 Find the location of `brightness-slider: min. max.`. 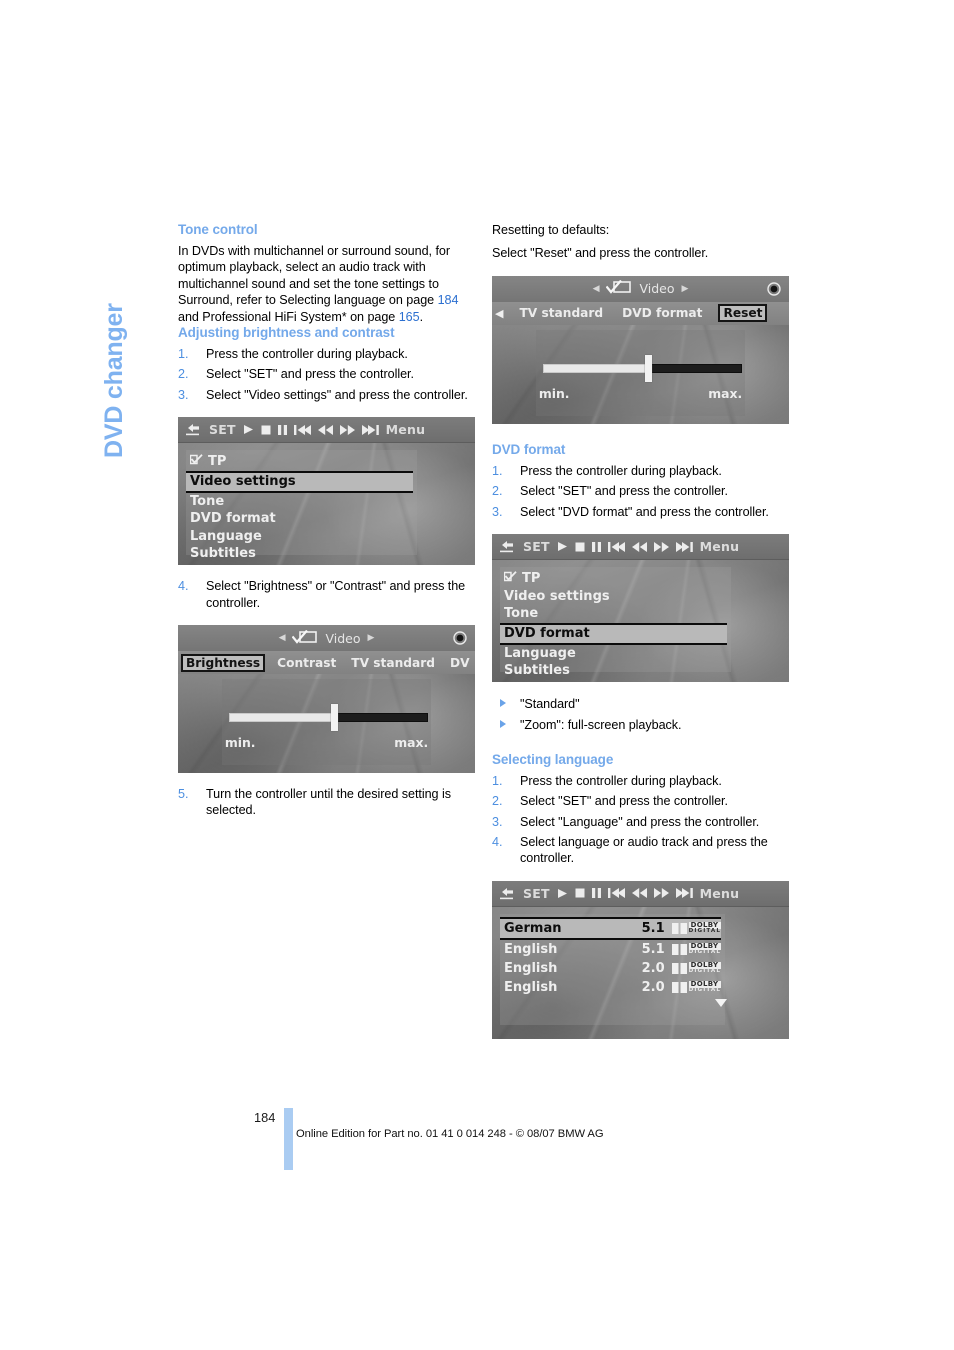

brightness-slider: min. max. is located at coordinates (326, 723).